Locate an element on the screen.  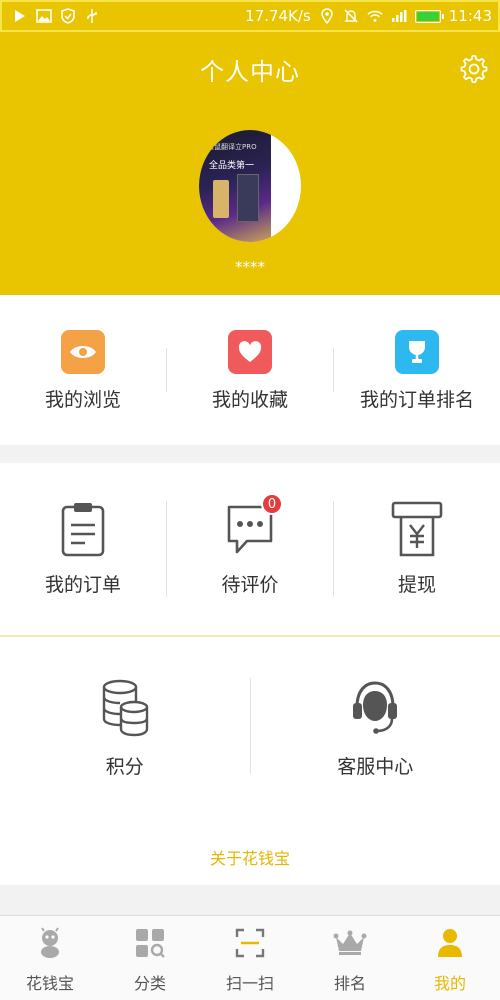
my-orders-label: 我的订单 is located at coordinates (82, 585).